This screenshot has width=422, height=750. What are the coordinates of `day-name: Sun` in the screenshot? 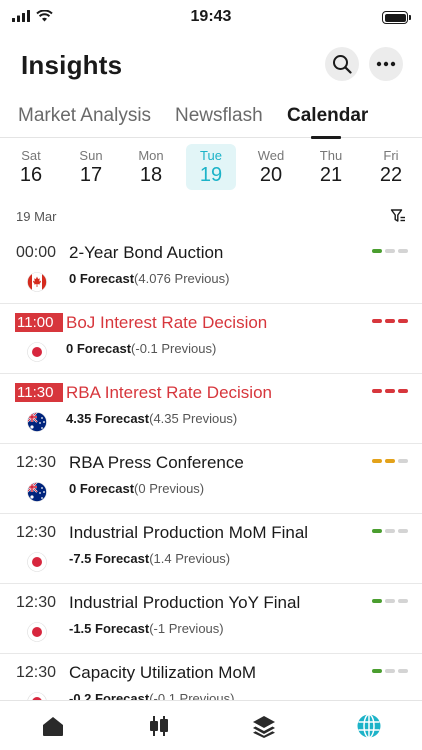 It's located at (91, 155).